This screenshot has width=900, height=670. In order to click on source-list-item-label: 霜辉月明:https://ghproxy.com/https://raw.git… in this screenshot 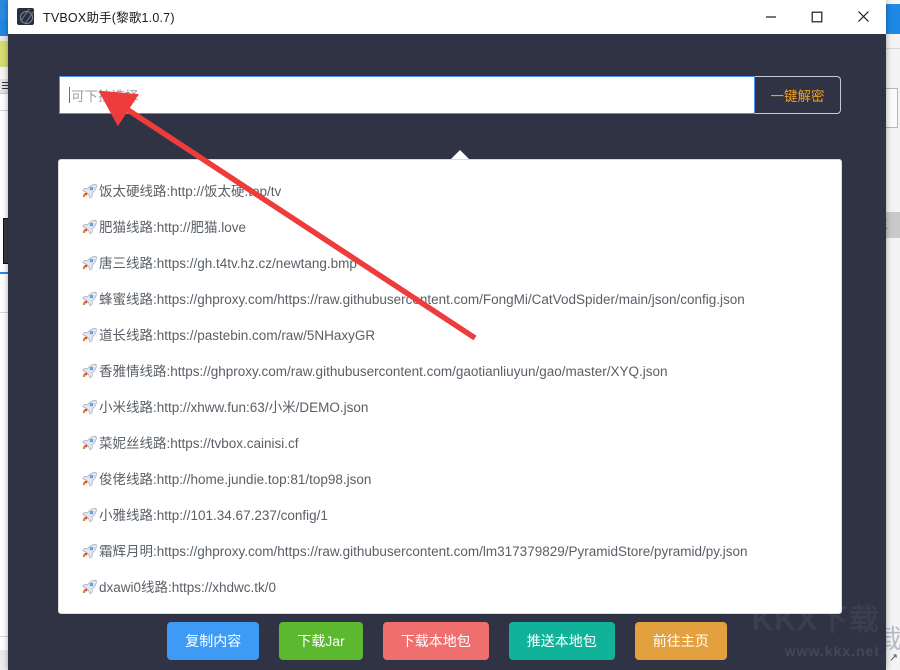, I will do `click(423, 551)`.